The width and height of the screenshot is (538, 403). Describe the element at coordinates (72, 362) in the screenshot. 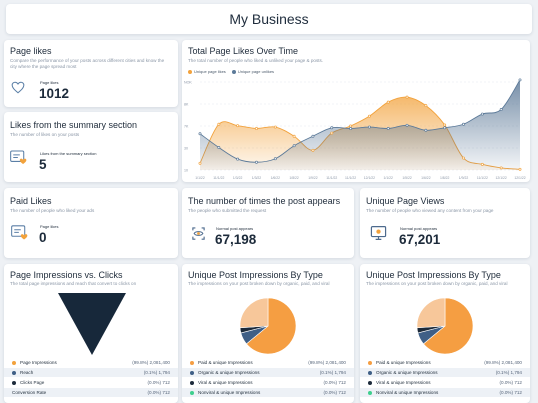

I see `row-label-wrap: Page Impressions` at that location.